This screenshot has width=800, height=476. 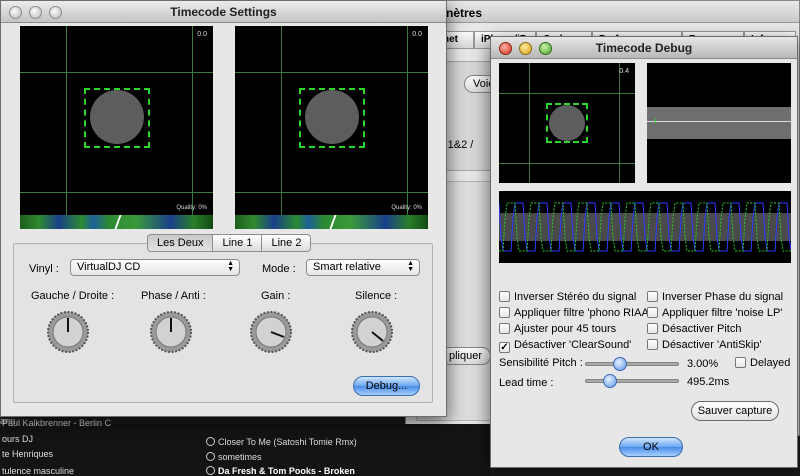 I want to click on adjust-45-checkbox: Ajuster pour 45 tours, so click(x=557, y=330).